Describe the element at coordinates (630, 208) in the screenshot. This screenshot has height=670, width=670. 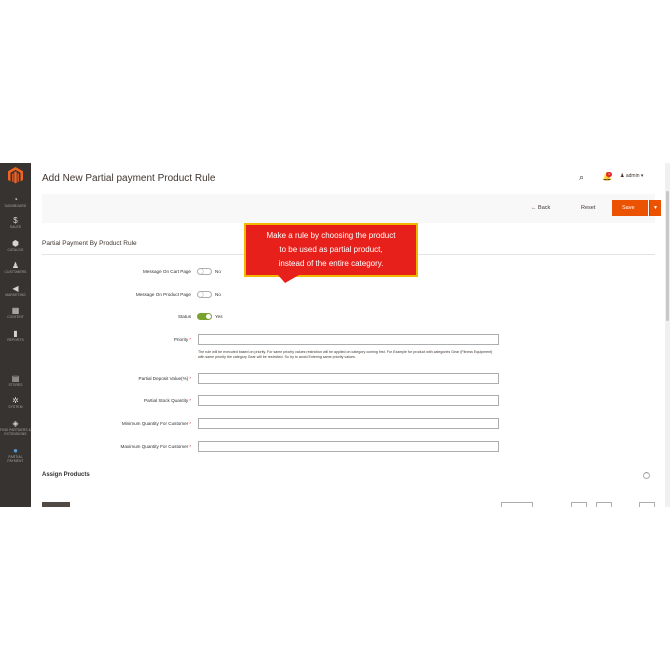
I see `save-button: Save` at that location.